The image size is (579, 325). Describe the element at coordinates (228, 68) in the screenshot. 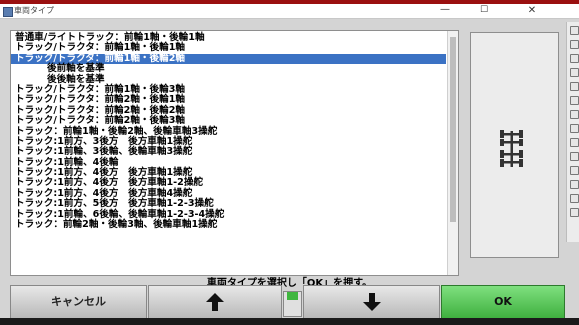

I see `list-item: 後前軸を基準` at that location.